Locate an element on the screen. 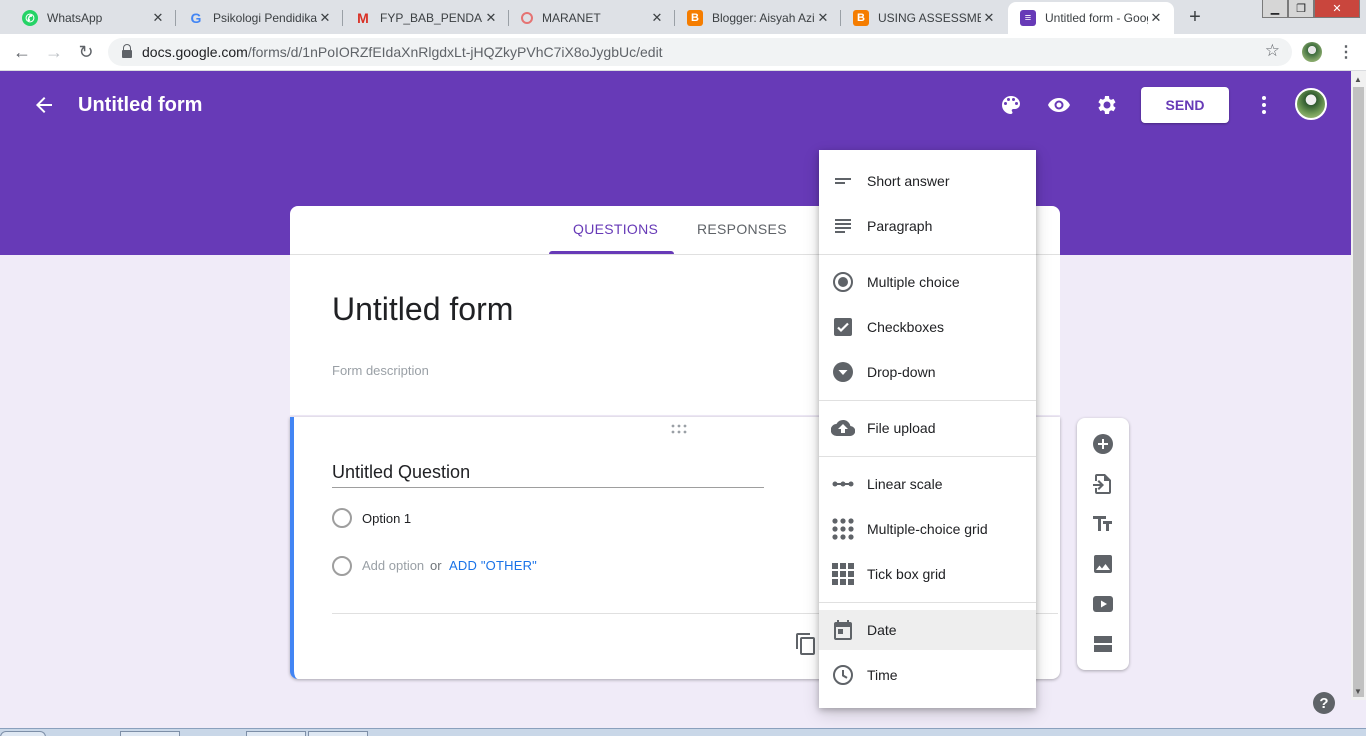 Image resolution: width=1366 pixels, height=736 pixels. question-title-input: Untitled Question is located at coordinates (548, 475).